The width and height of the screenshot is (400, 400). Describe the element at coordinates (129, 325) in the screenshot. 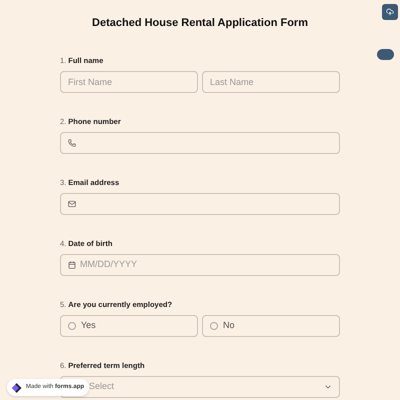

I see `radio-option: Yes` at that location.